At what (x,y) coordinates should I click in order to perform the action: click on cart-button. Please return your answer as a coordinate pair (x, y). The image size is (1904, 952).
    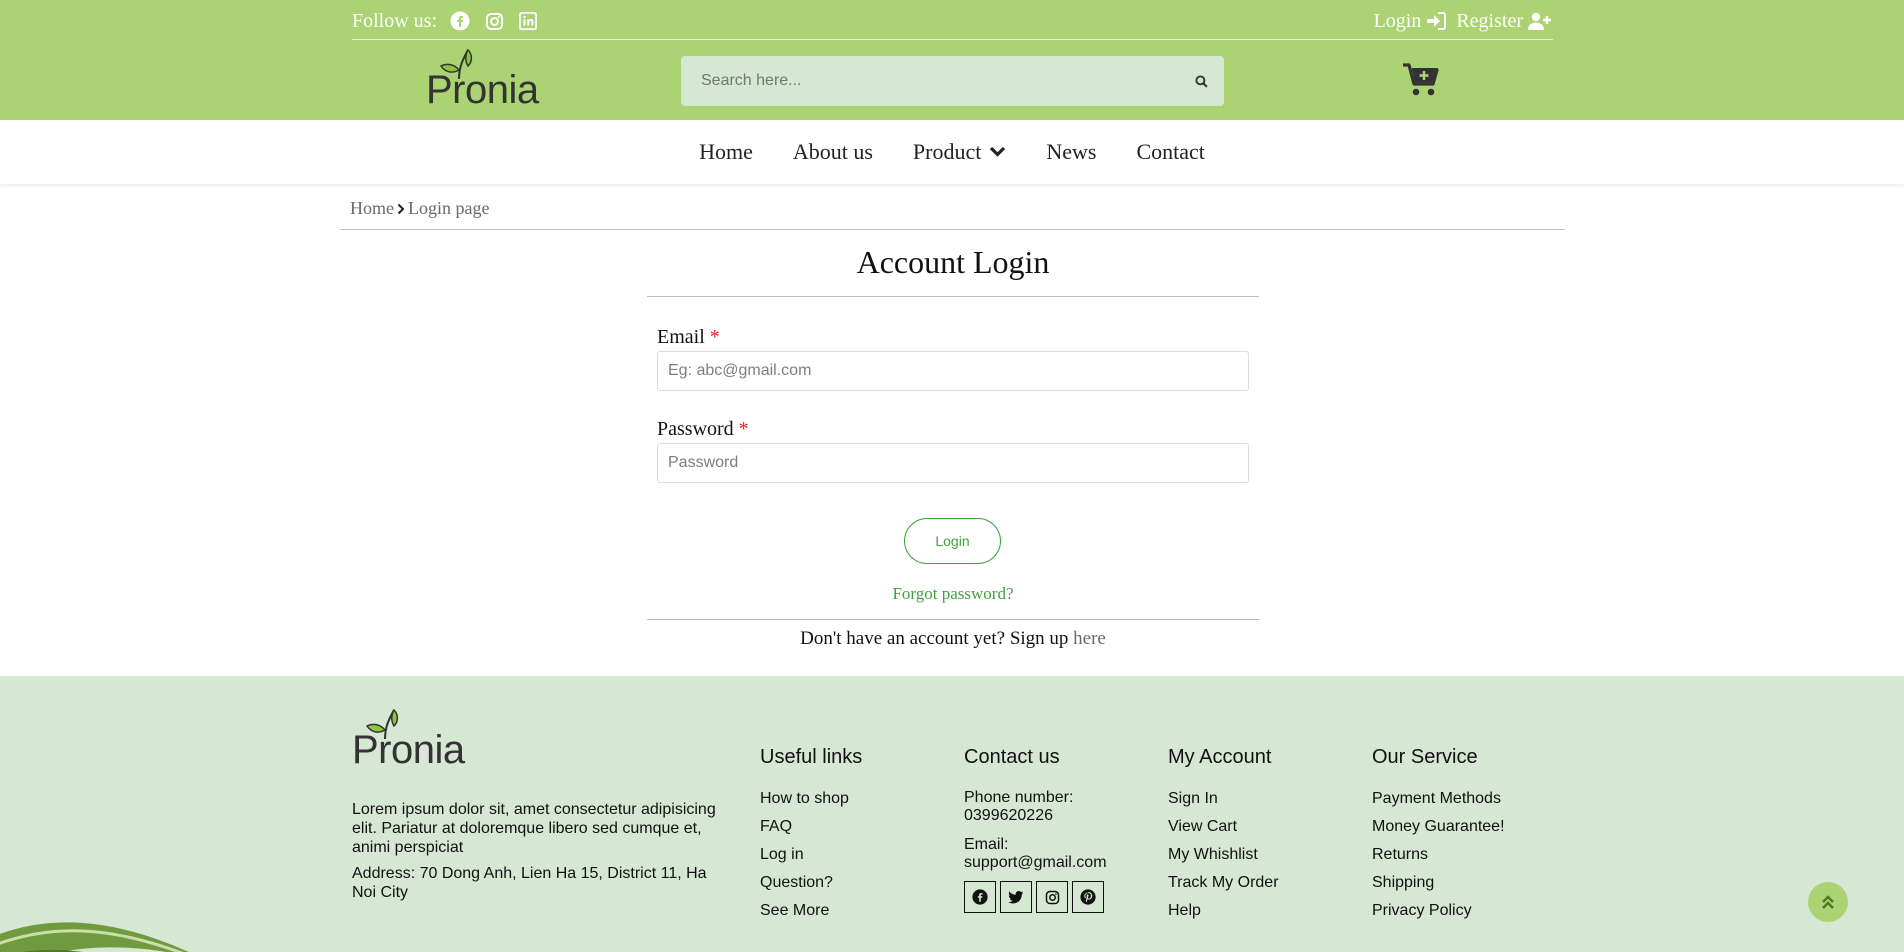
    Looking at the image, I should click on (1421, 80).